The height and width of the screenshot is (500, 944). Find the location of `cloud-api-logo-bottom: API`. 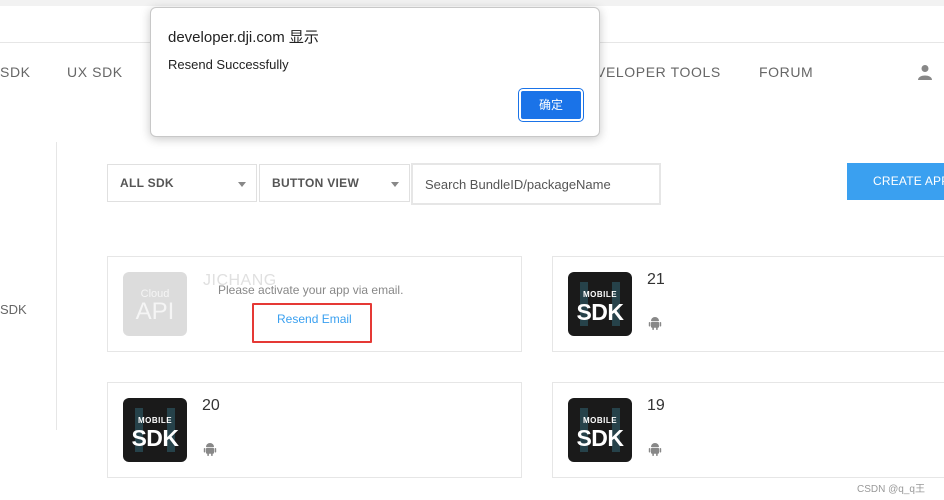

cloud-api-logo-bottom: API is located at coordinates (155, 311).